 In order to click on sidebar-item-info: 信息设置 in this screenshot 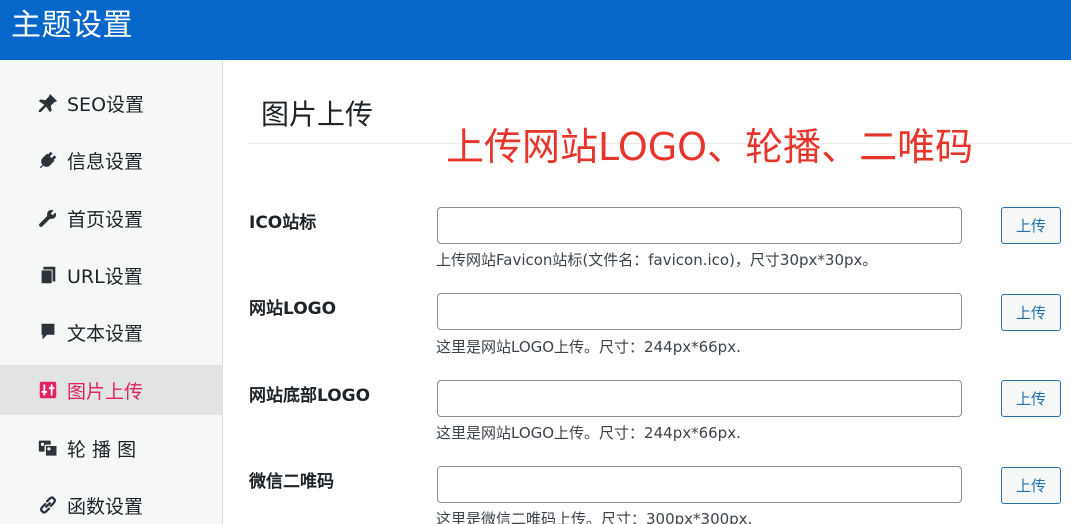, I will do `click(111, 160)`.